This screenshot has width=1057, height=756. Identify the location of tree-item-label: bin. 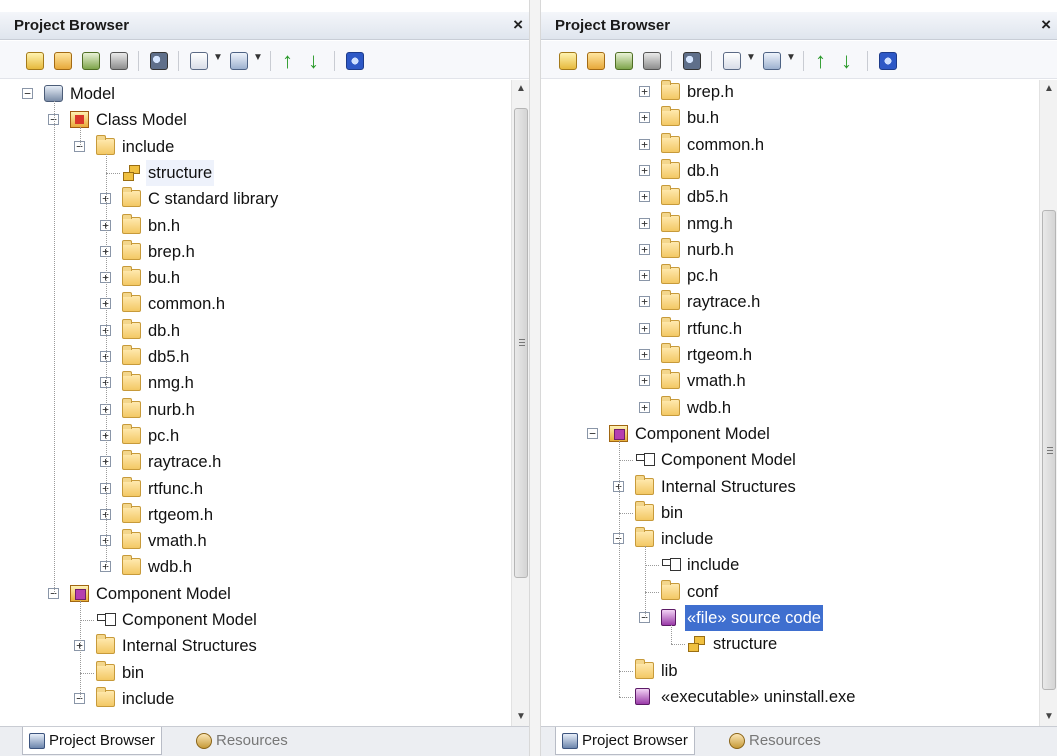
(672, 513).